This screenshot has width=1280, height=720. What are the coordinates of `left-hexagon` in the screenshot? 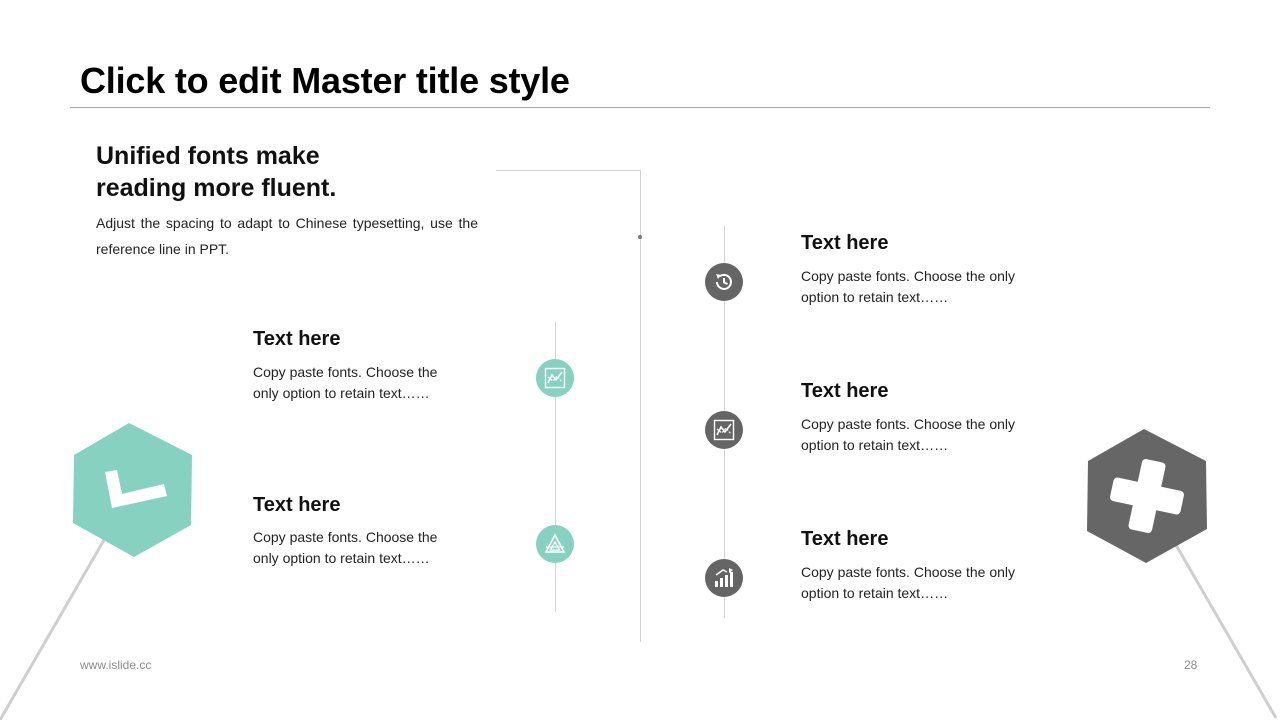 It's located at (132, 490).